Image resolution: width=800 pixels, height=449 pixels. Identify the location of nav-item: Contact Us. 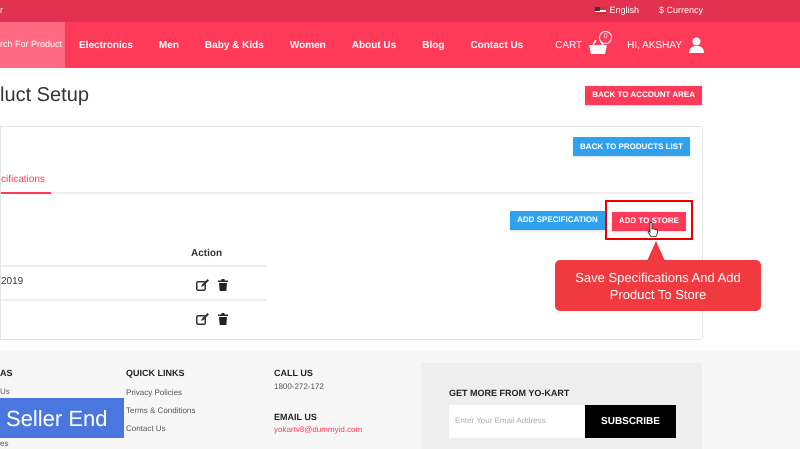
(497, 45).